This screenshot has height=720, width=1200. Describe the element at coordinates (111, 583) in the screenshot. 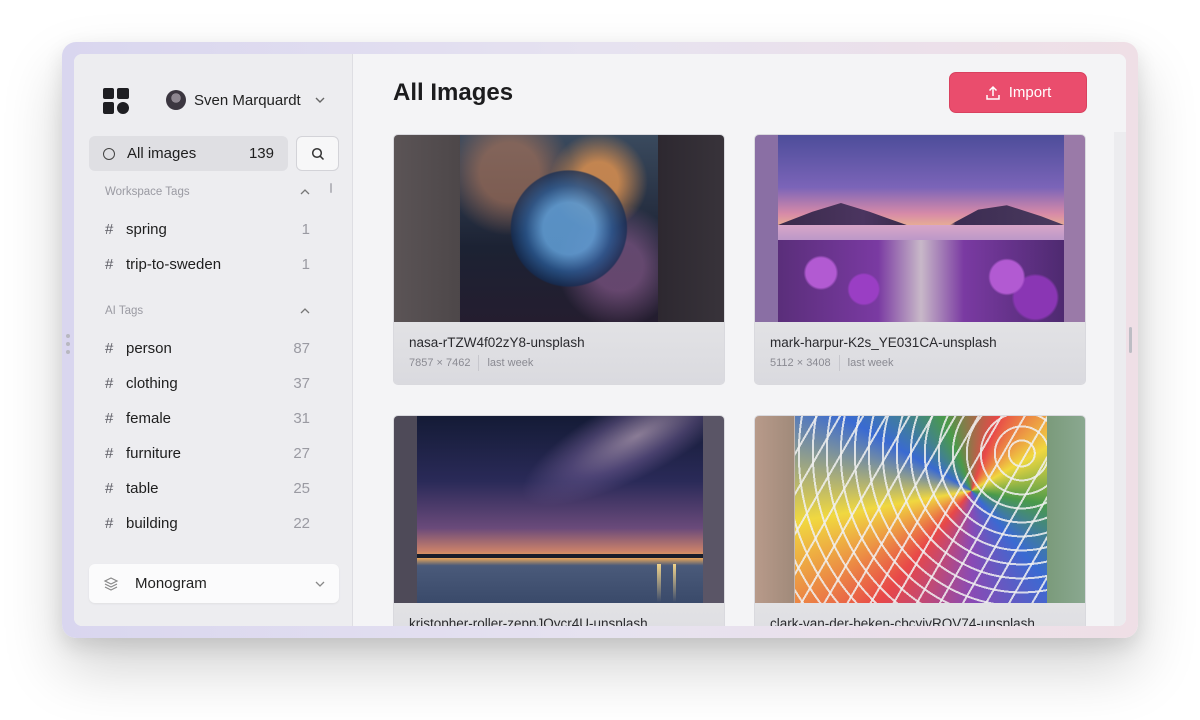

I see `layers-icon` at that location.